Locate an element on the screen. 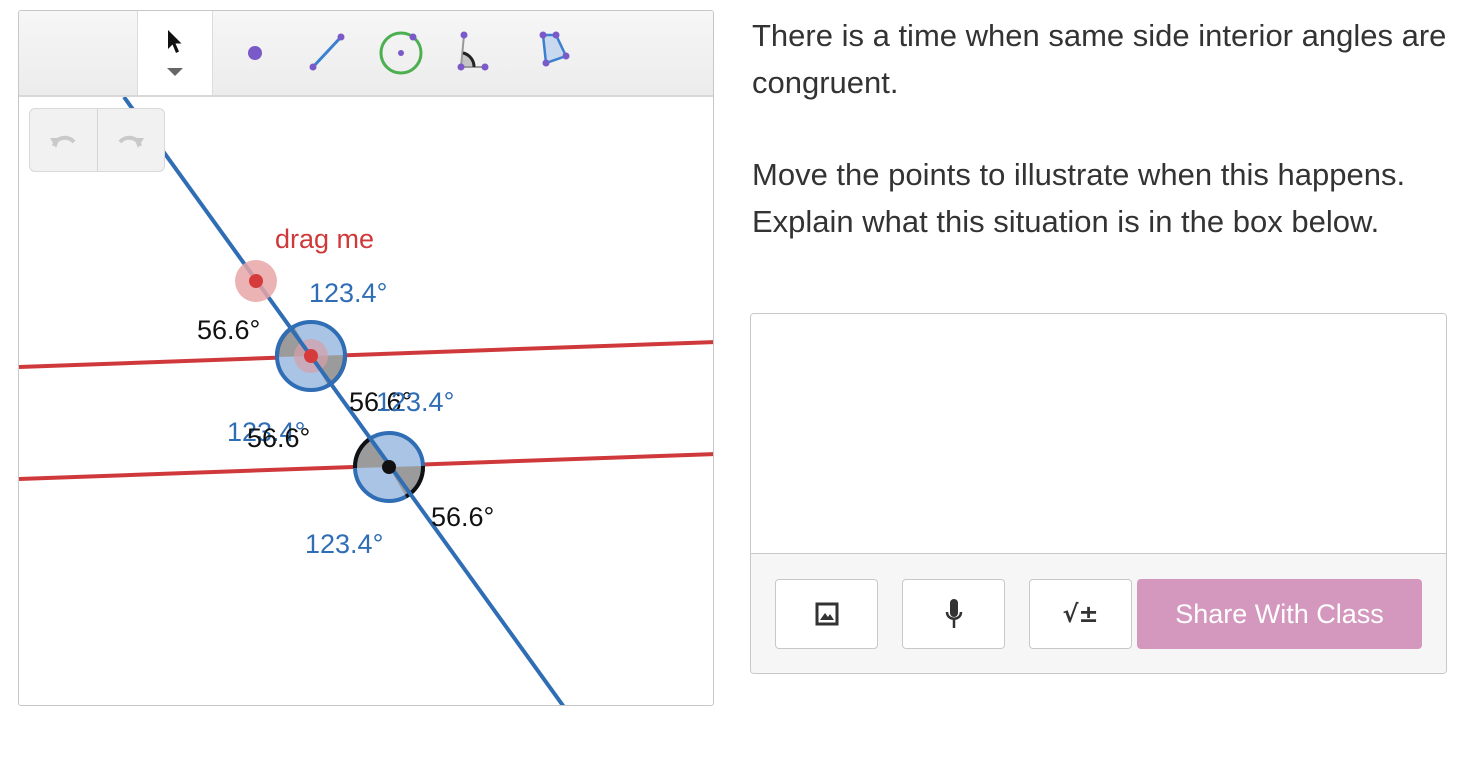 The width and height of the screenshot is (1465, 769). image-icon is located at coordinates (826, 614).